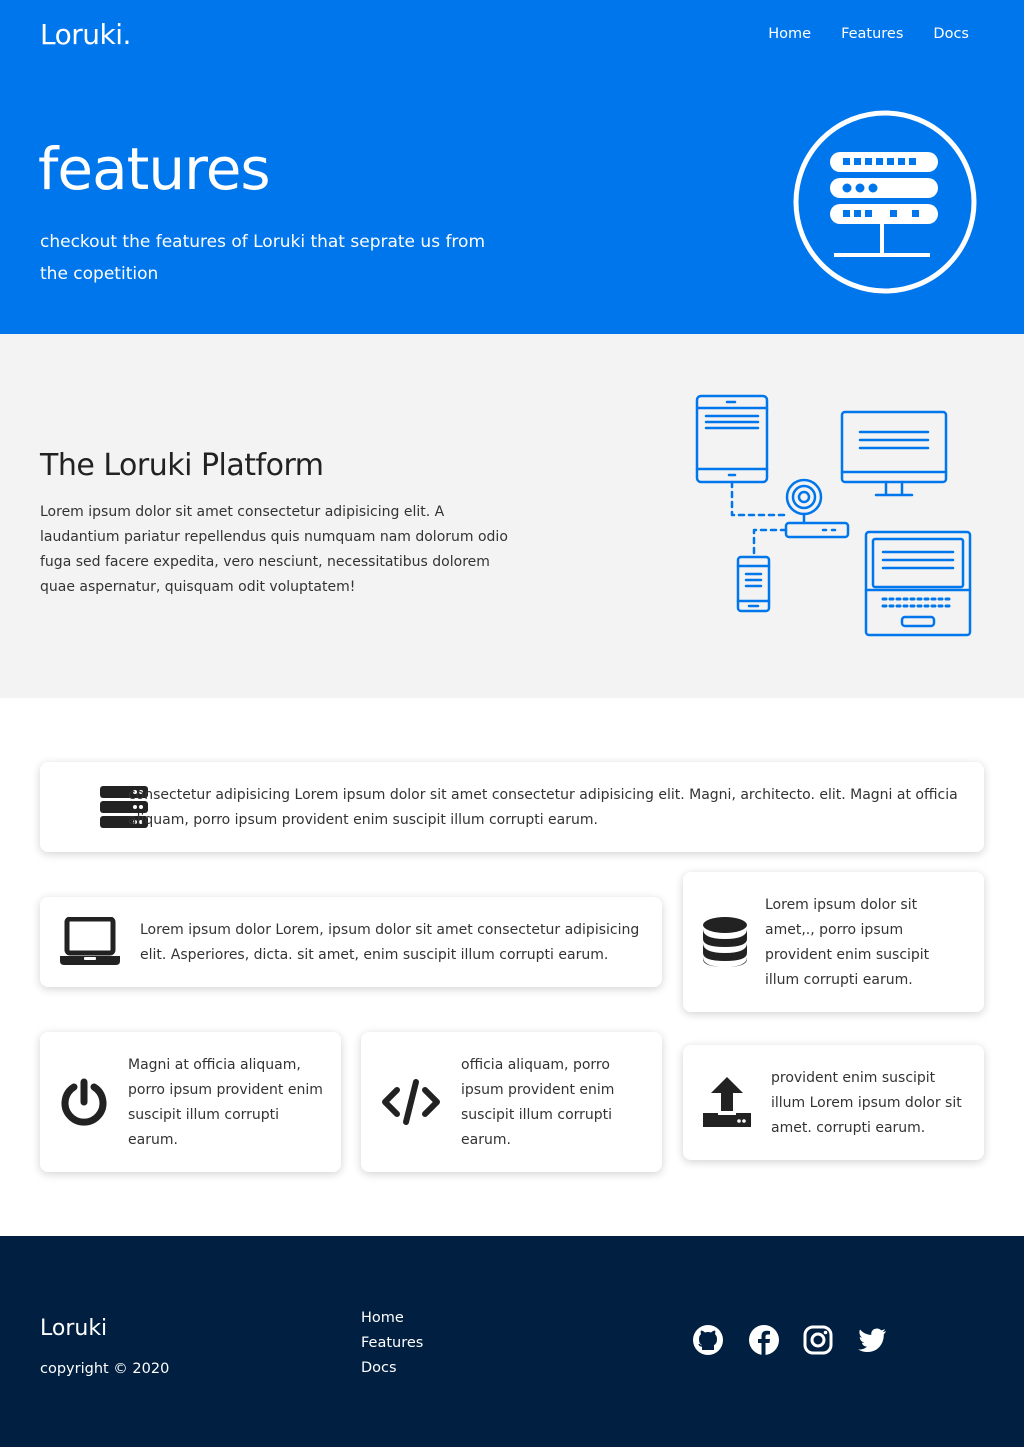 The width and height of the screenshot is (1024, 1447). Describe the element at coordinates (182, 465) in the screenshot. I see `platform-title: The Loruki Platform` at that location.